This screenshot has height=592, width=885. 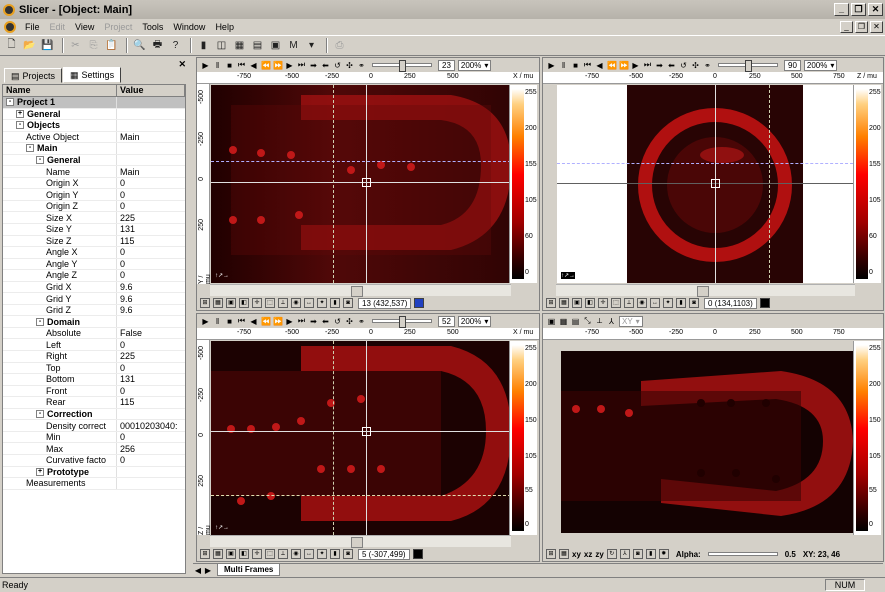 I want to click on expand-icon: +, so click(x=20, y=113).